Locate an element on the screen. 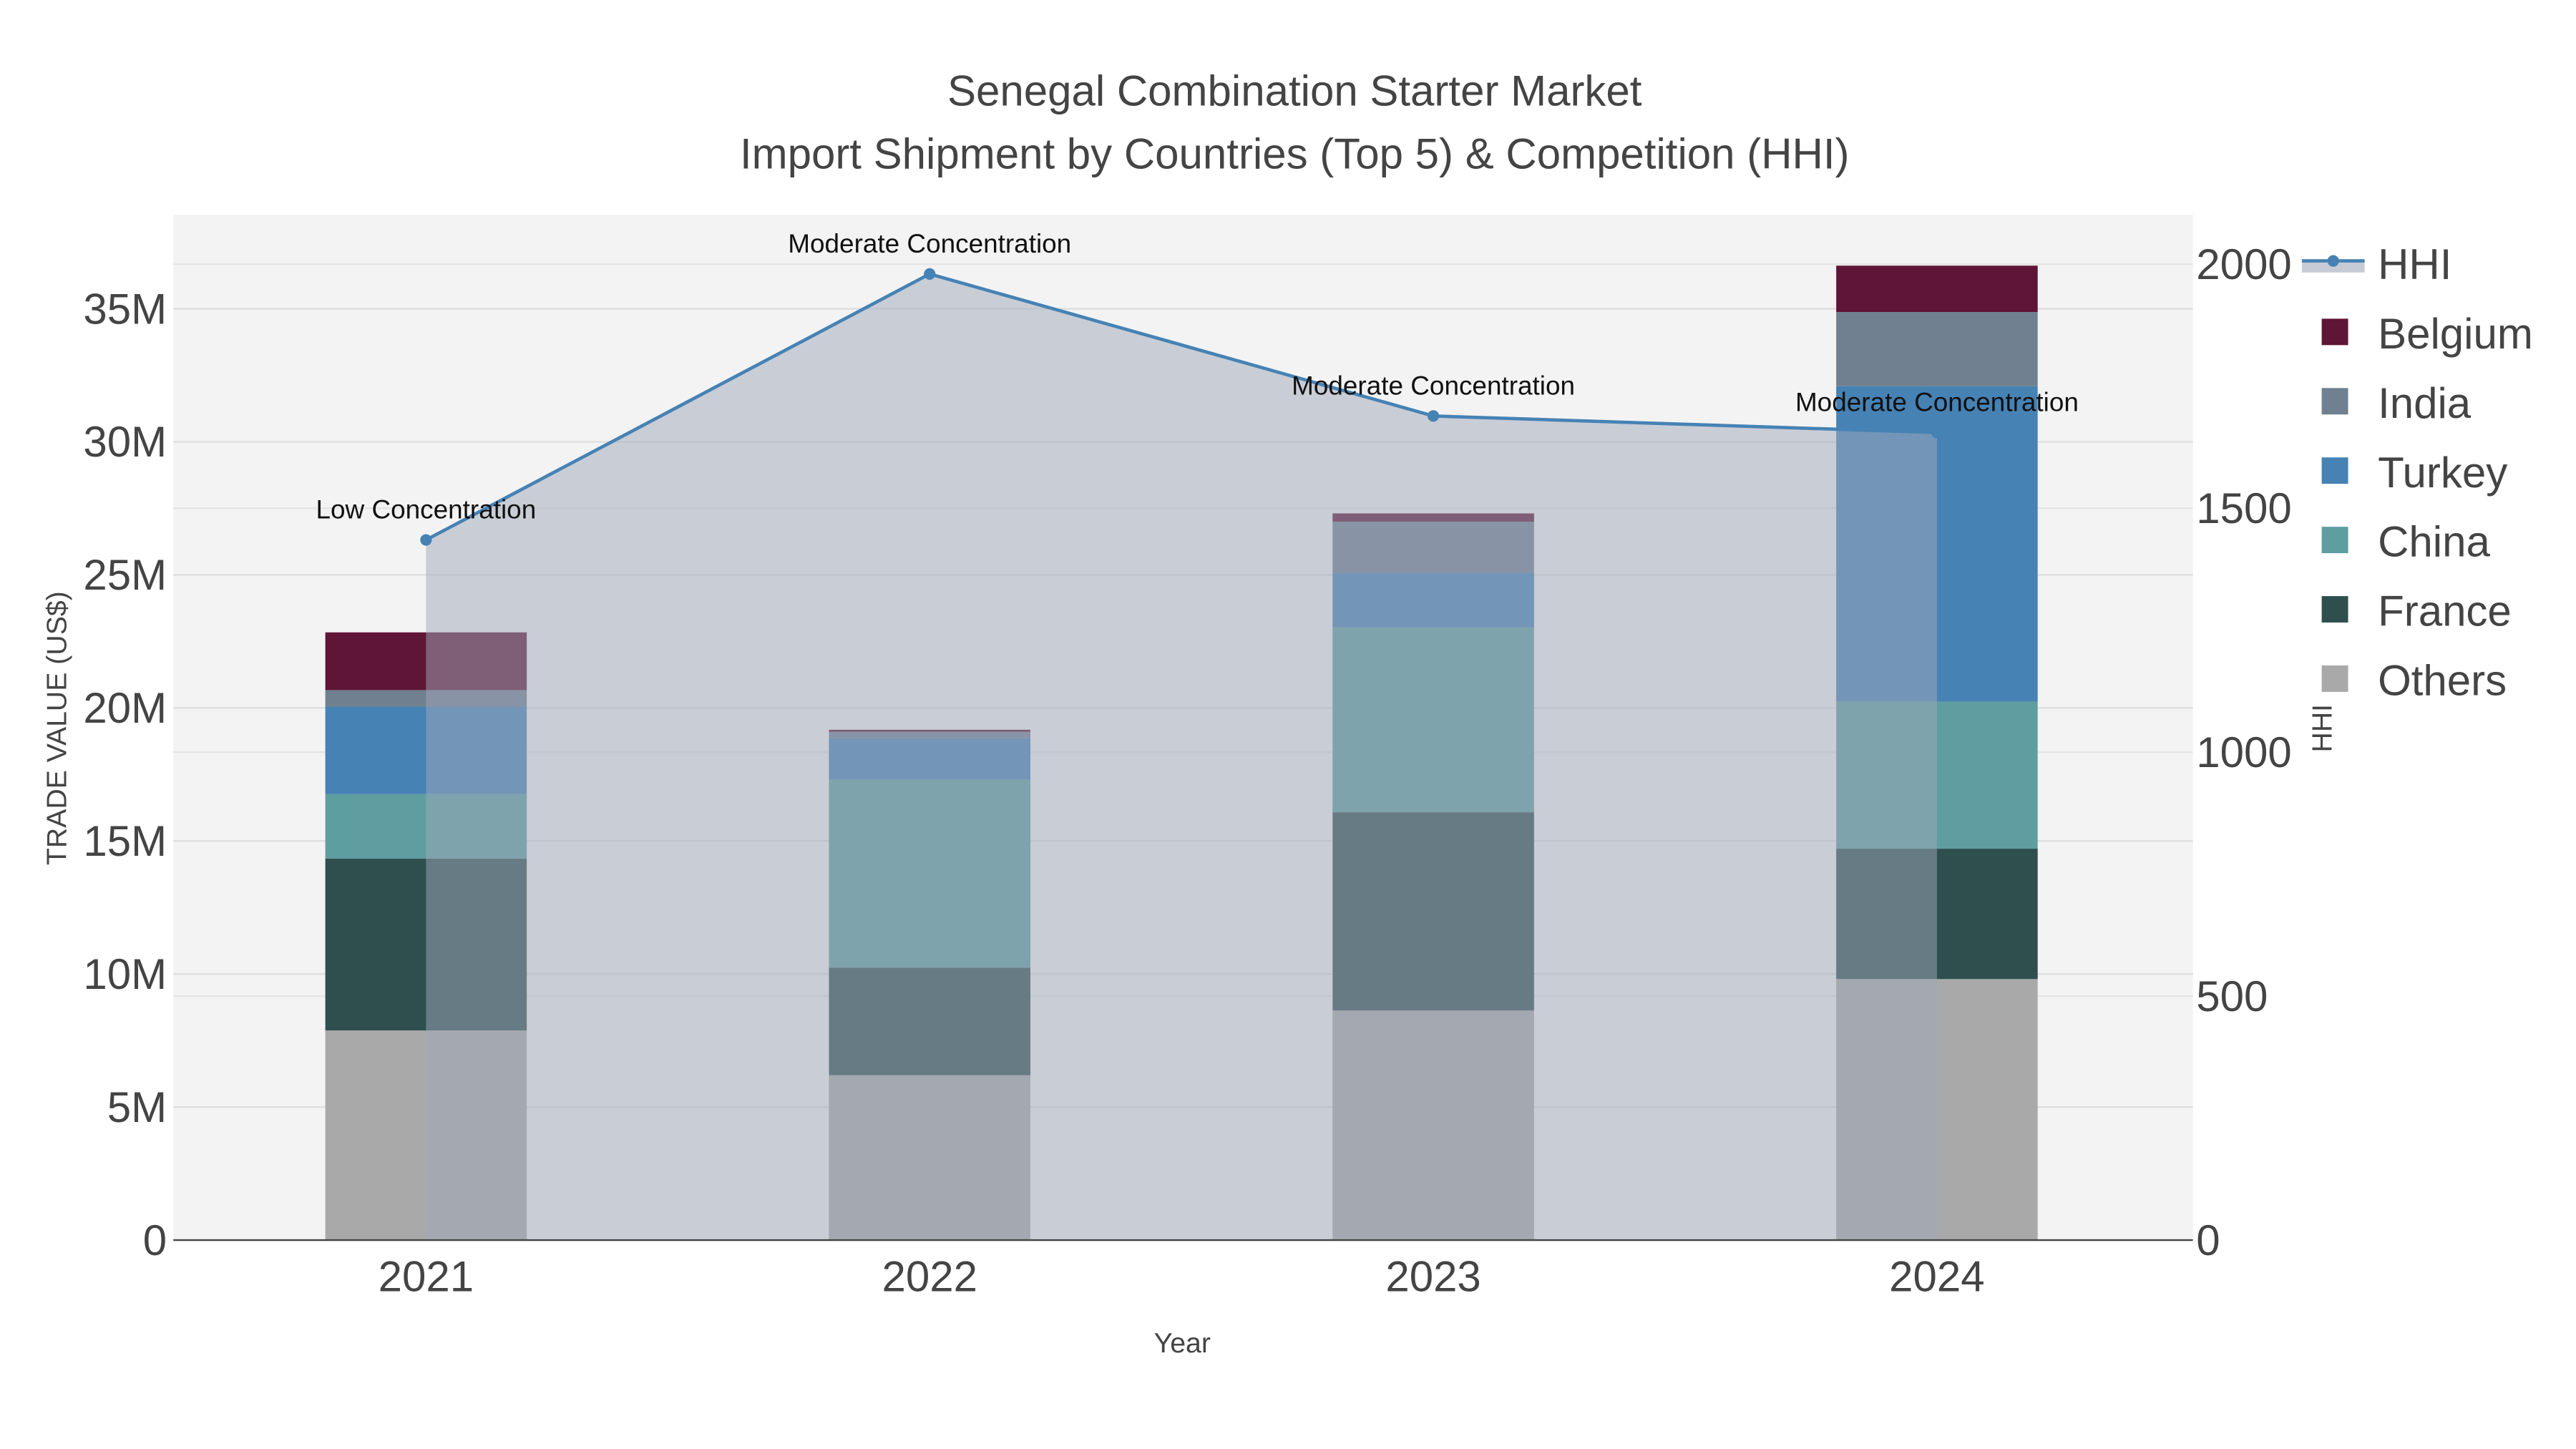 The image size is (2576, 1449). legend-item-china: China is located at coordinates (2406, 542).